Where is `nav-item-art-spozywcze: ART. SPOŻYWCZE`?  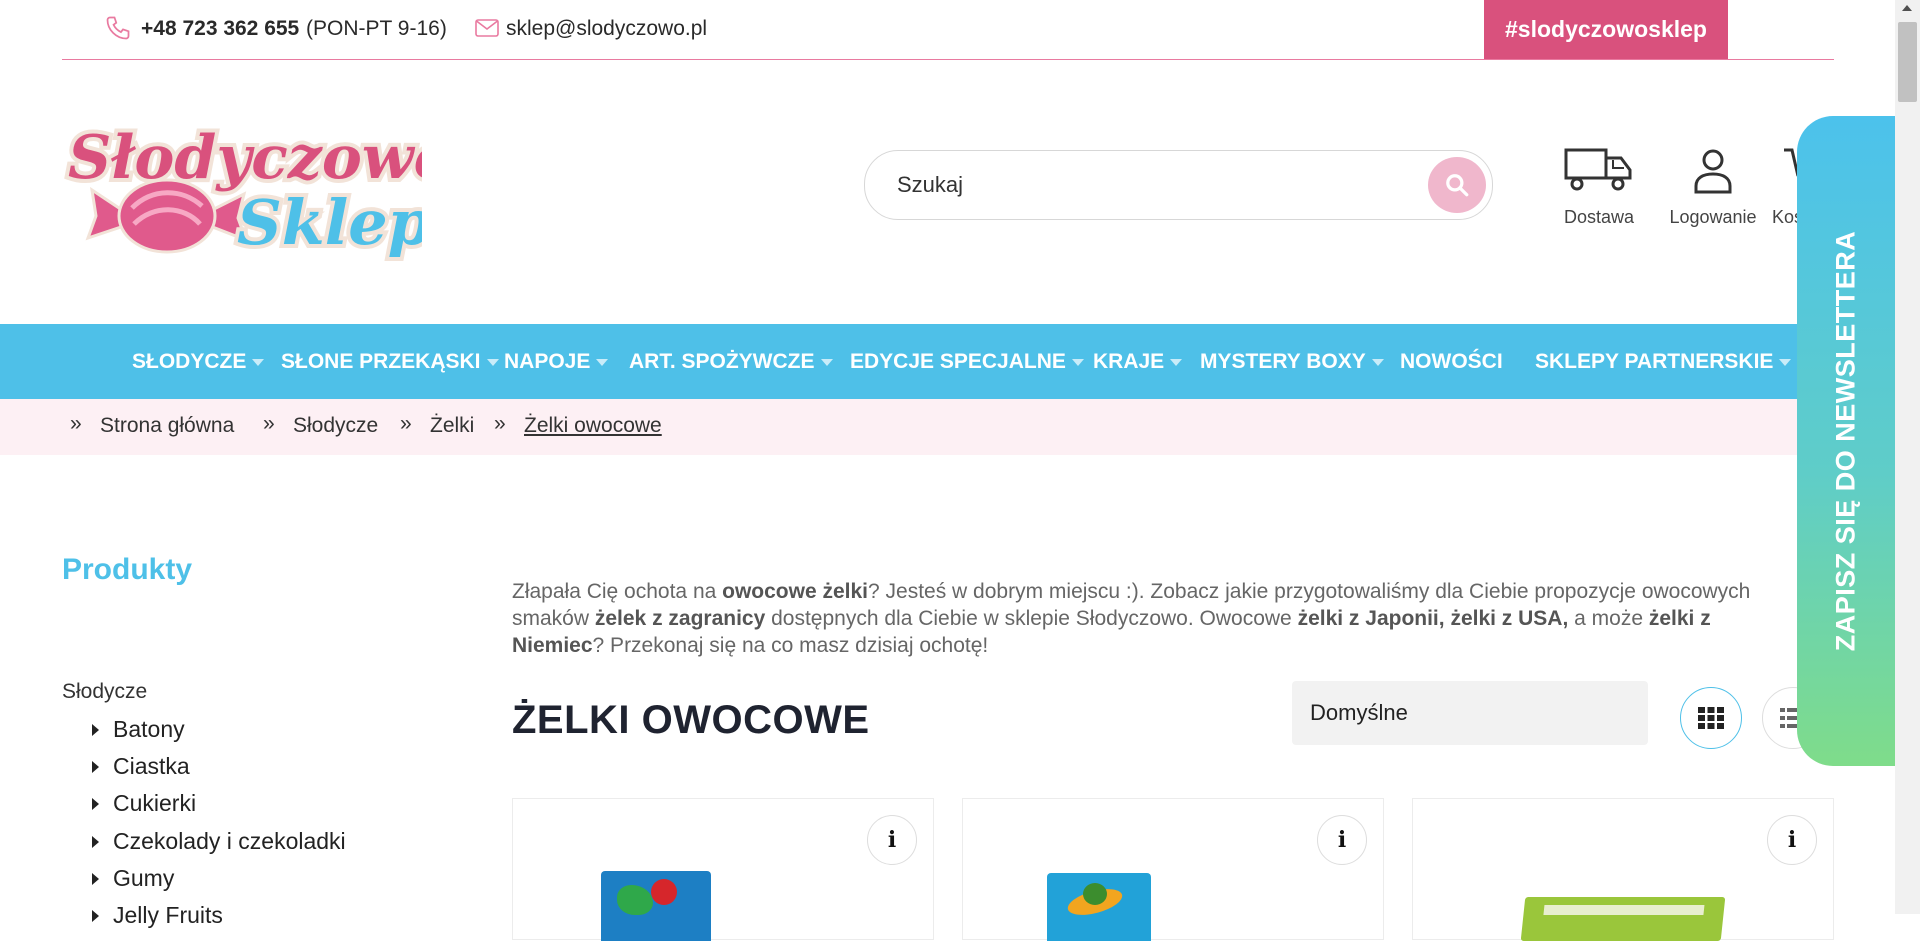 nav-item-art-spozywcze: ART. SPOŻYWCZE is located at coordinates (731, 361).